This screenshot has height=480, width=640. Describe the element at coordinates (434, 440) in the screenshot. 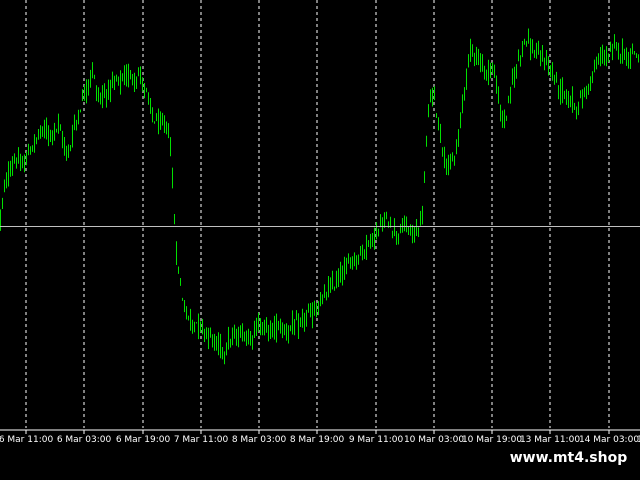

I see `x-tick-label: 10 Mar 03:00` at that location.